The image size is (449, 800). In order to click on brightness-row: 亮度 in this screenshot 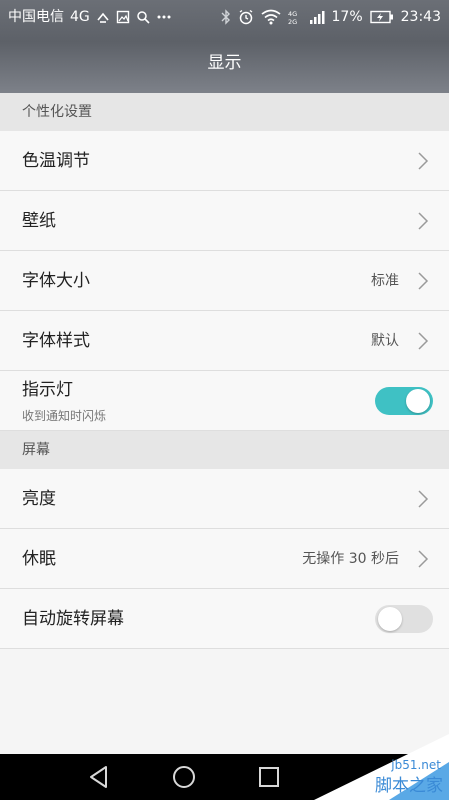, I will do `click(224, 499)`.